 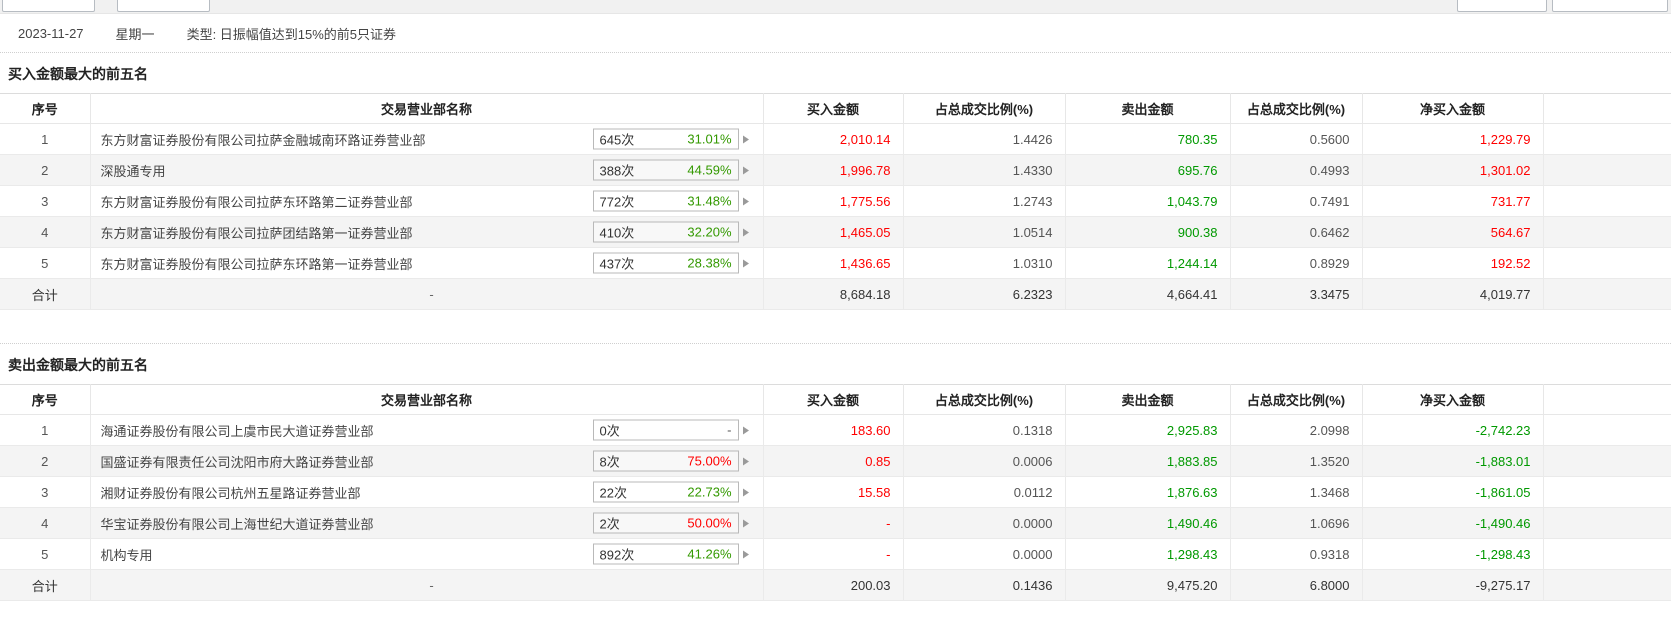 I want to click on net-buy-cell: 192.52, so click(x=1452, y=263).